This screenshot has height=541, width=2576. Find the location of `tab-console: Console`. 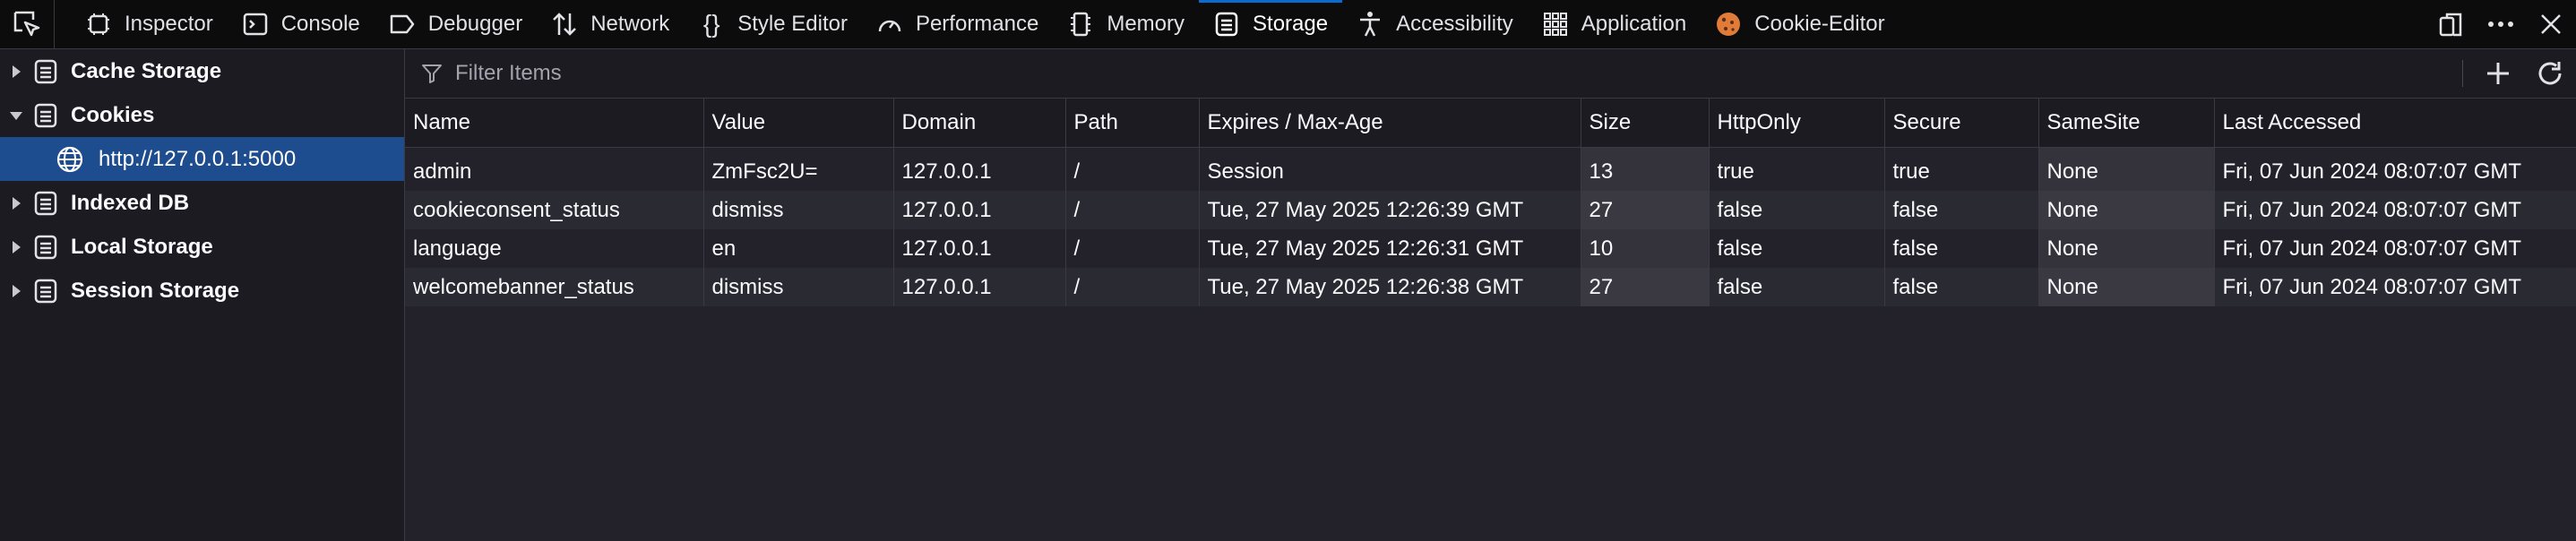

tab-console: Console is located at coordinates (301, 24).